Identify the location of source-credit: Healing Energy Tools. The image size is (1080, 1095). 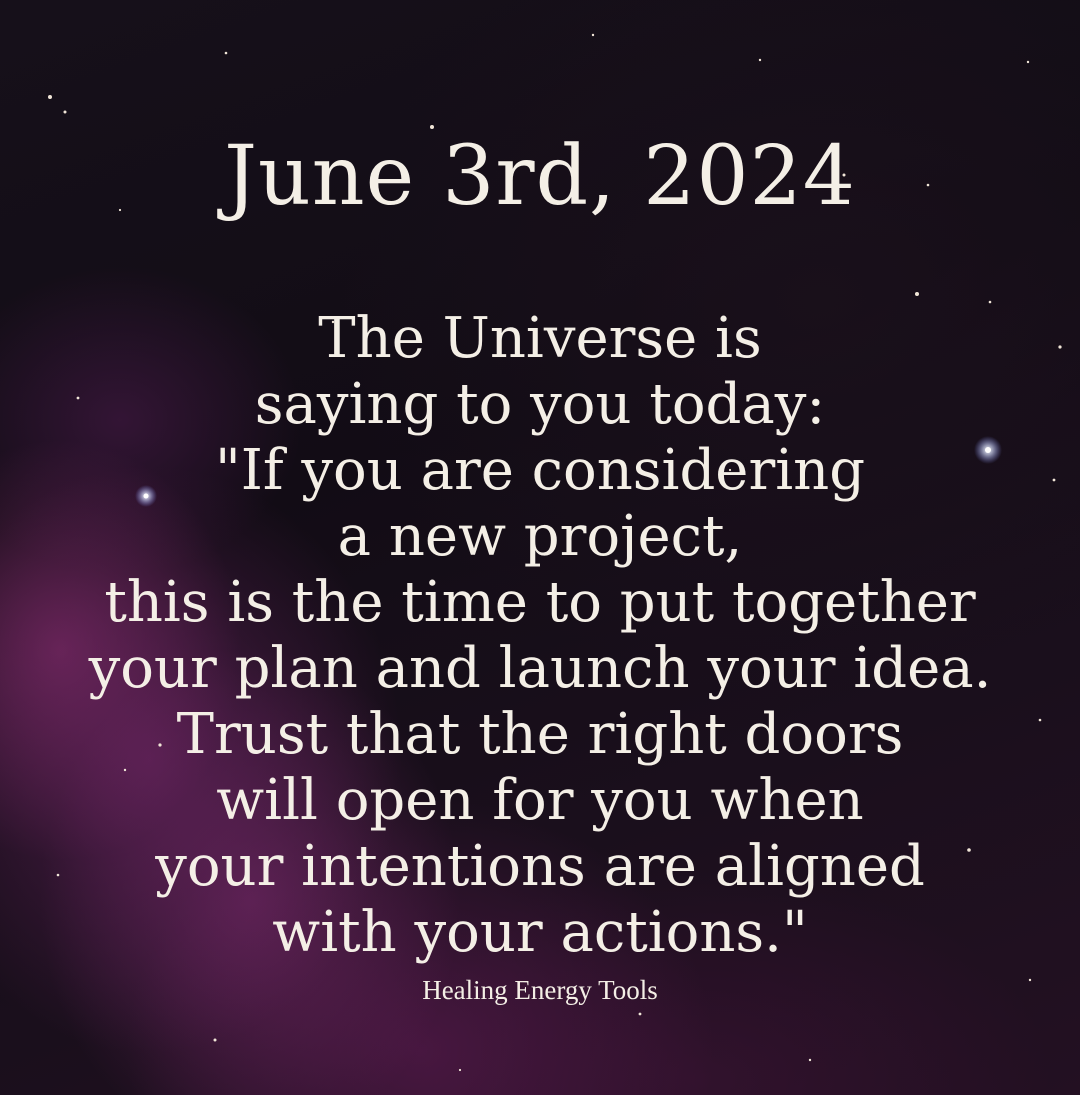
(540, 990).